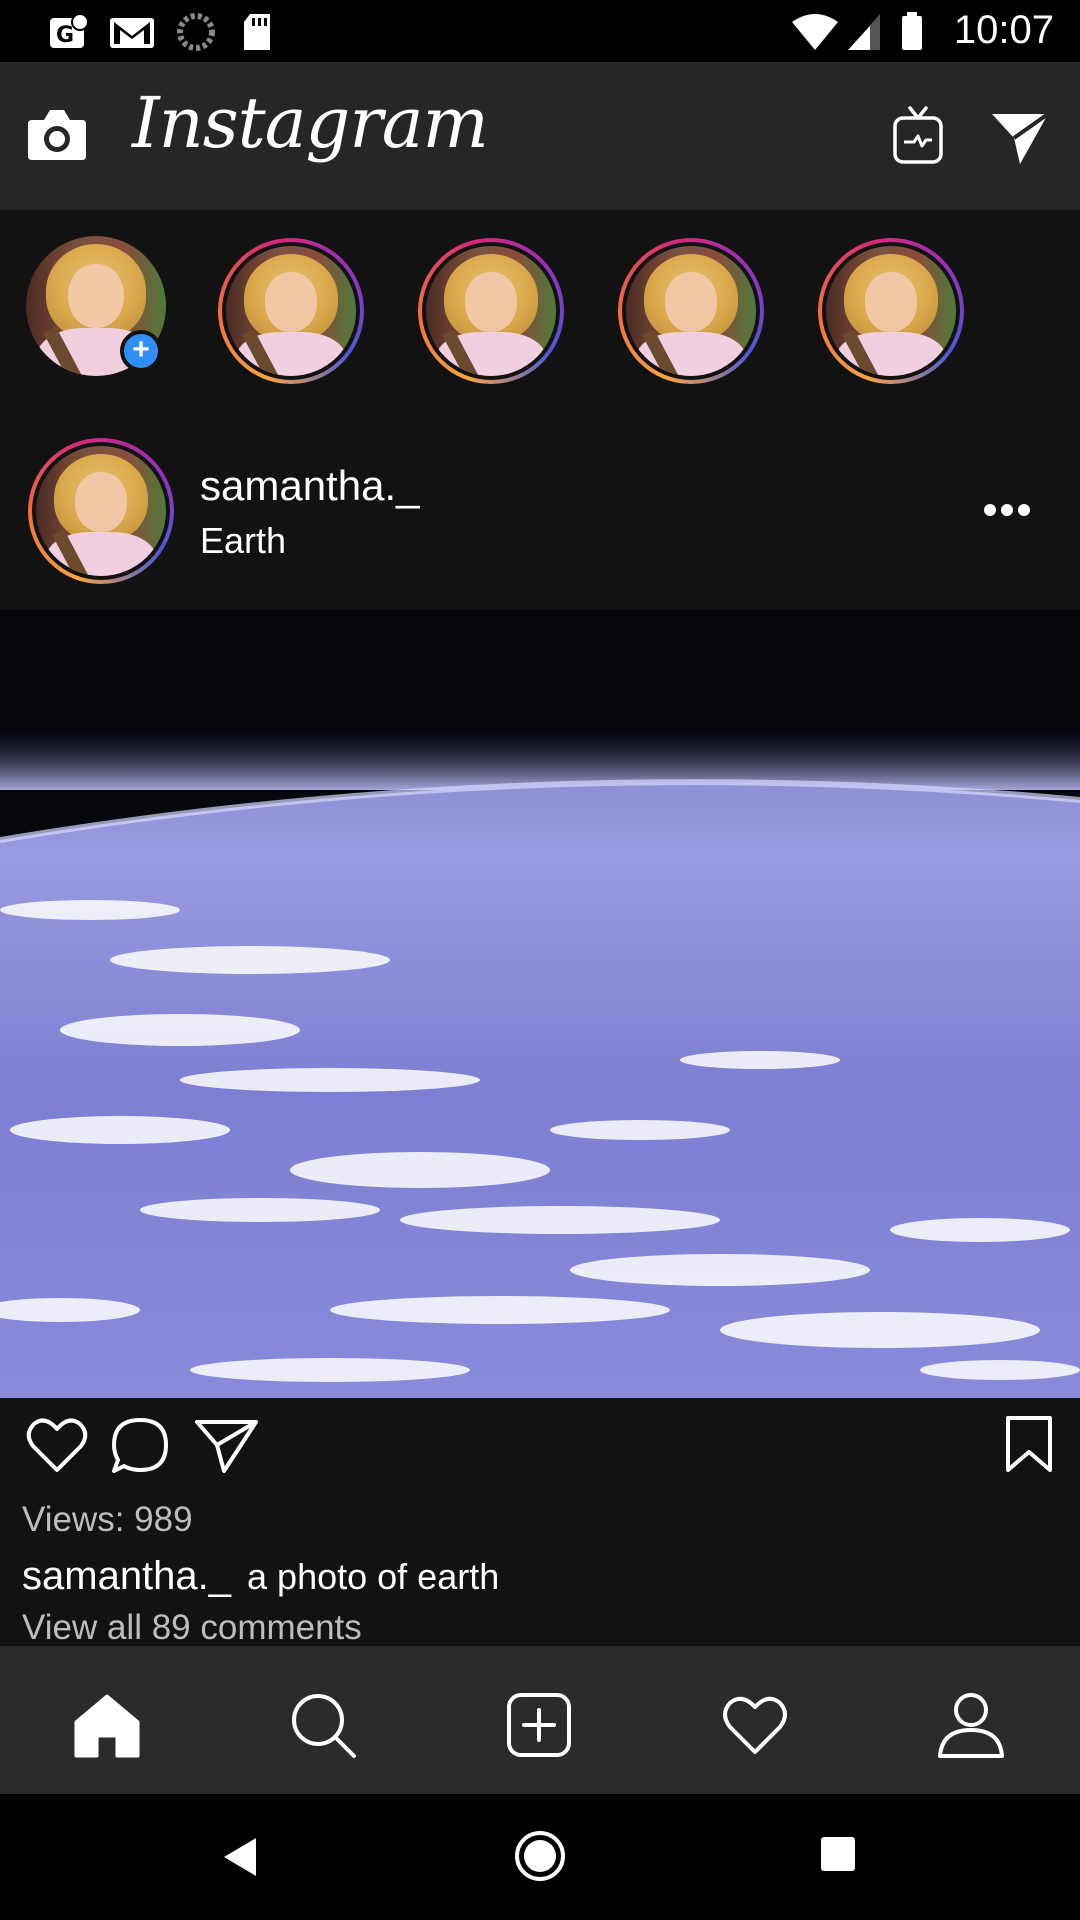  What do you see at coordinates (65, 35) in the screenshot?
I see `svg-text: G` at bounding box center [65, 35].